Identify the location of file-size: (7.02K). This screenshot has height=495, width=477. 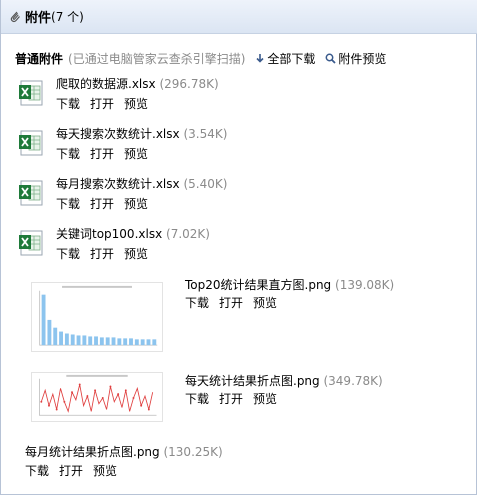
(188, 234).